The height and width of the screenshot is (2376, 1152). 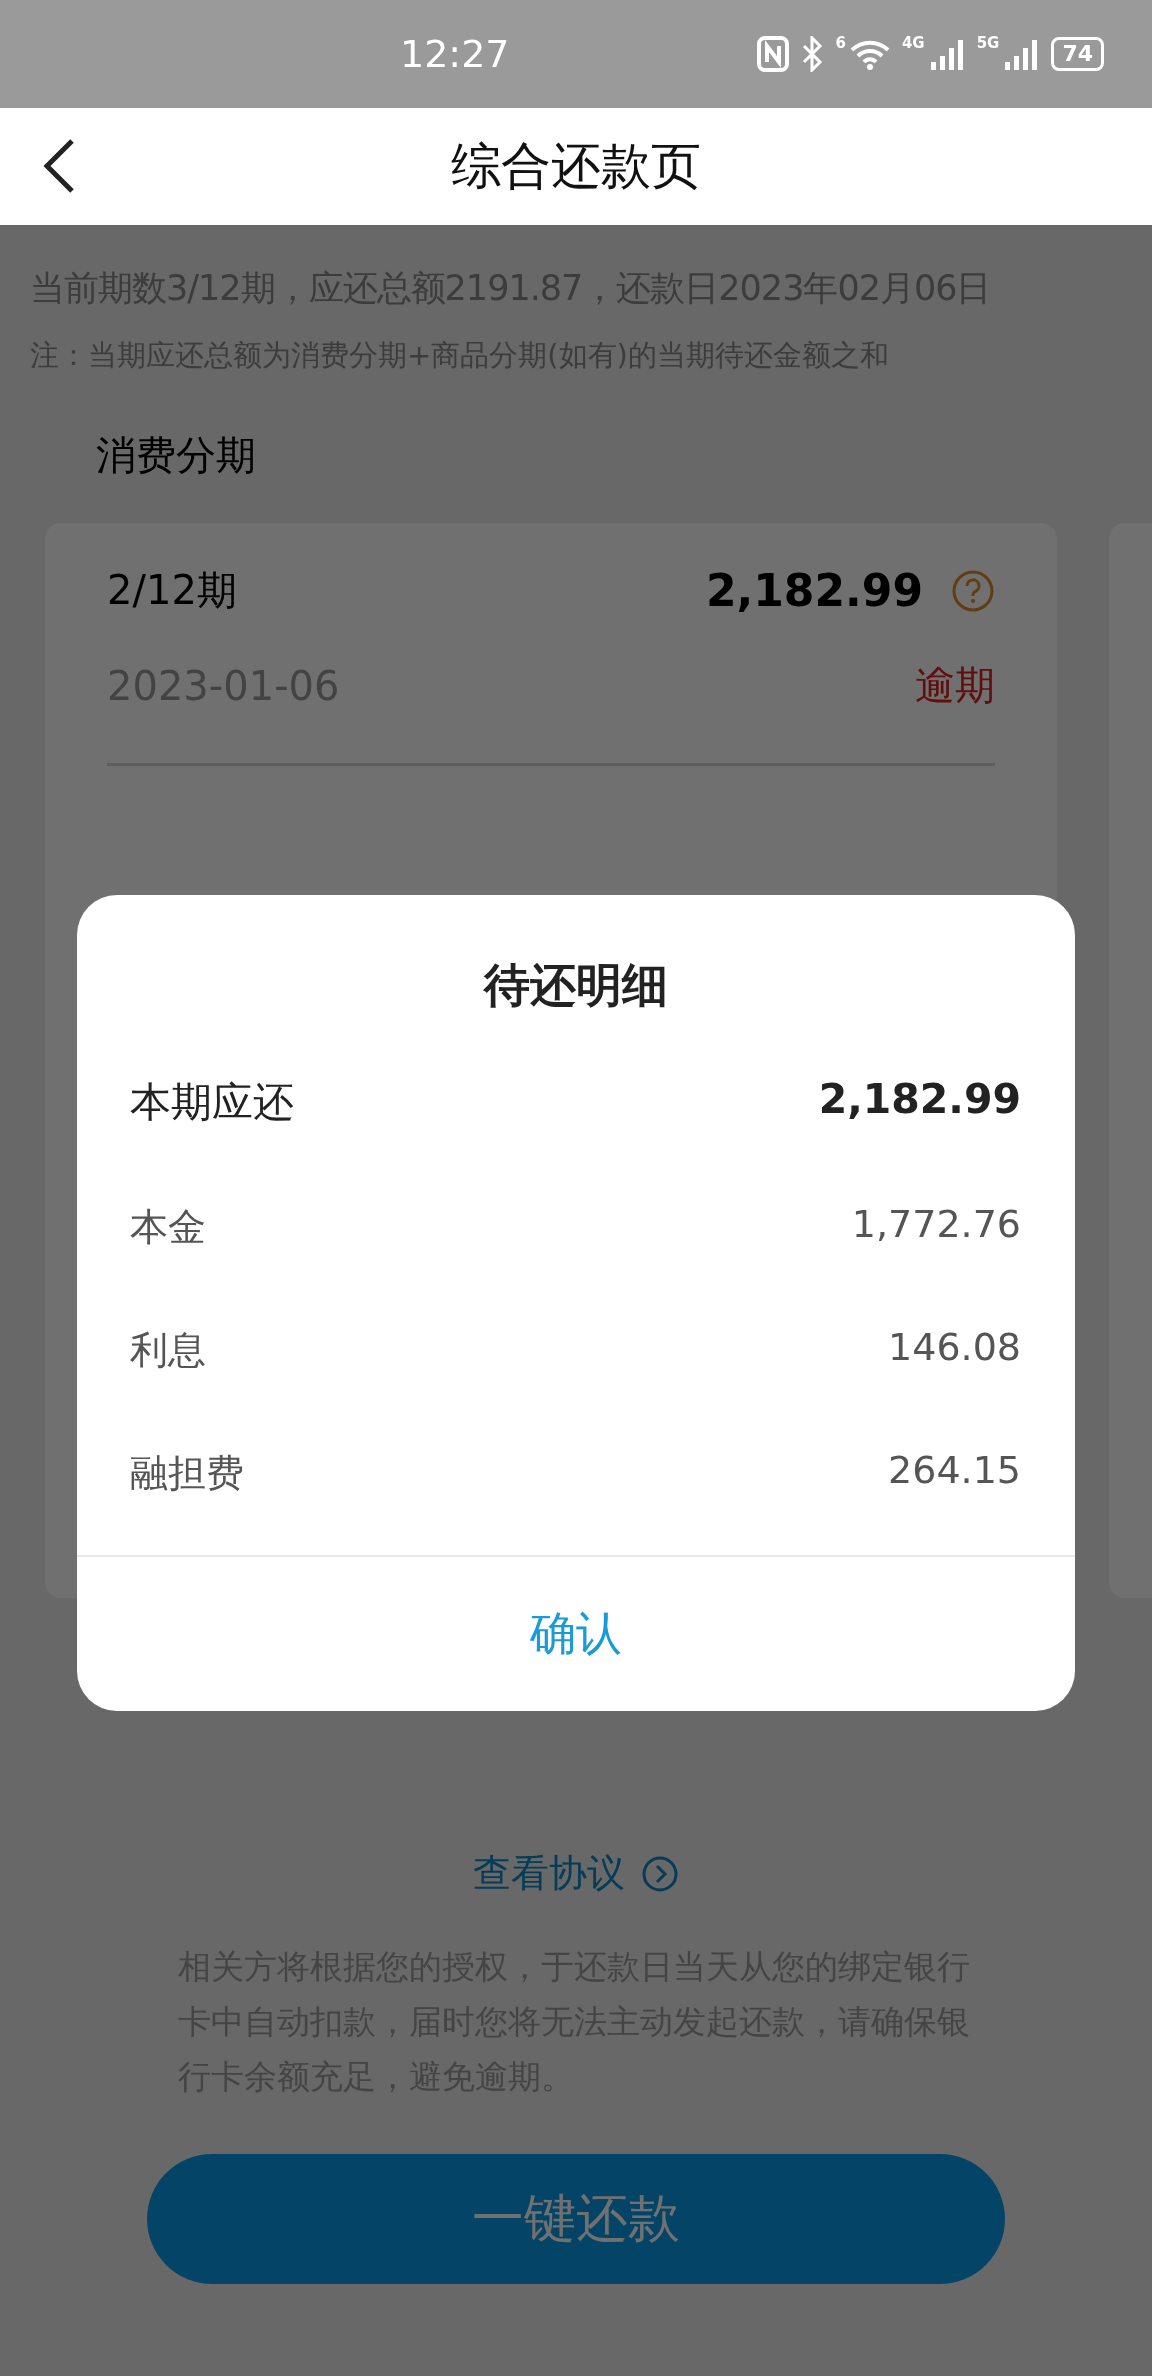 I want to click on installment-period: 2/12期, so click(x=172, y=590).